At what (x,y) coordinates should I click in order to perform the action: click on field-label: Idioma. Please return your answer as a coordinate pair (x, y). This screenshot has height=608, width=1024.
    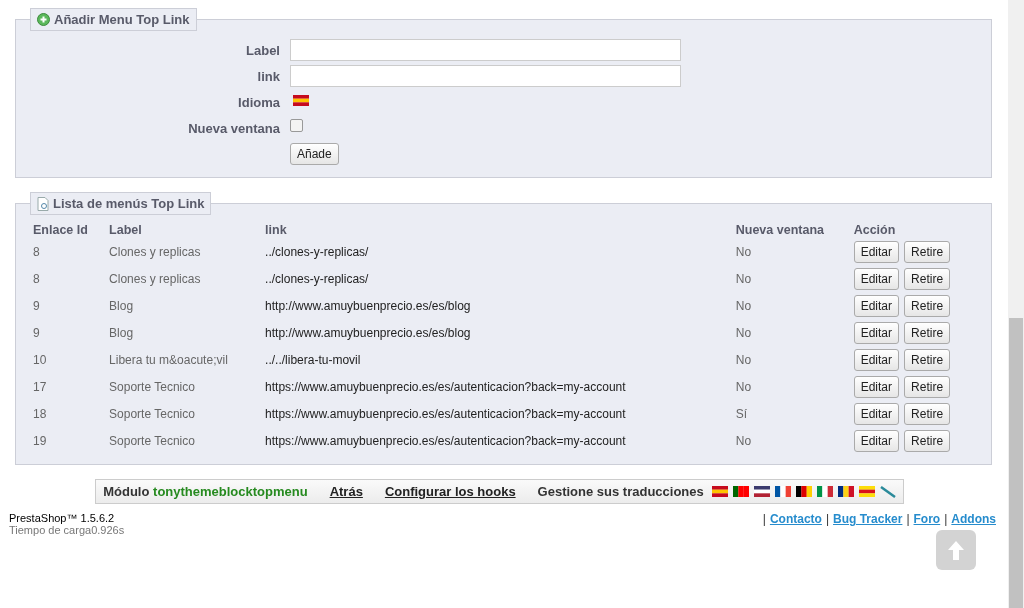
    Looking at the image, I should click on (258, 102).